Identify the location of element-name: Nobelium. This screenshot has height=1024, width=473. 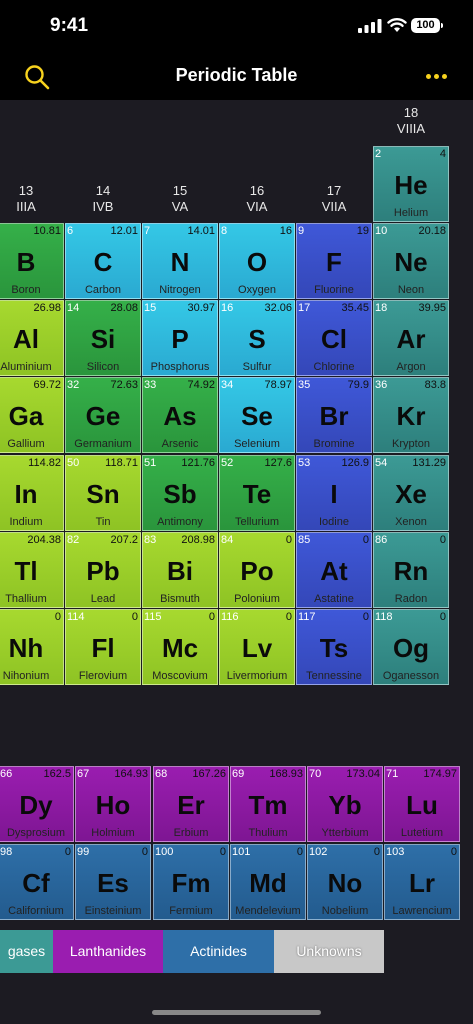
(345, 911).